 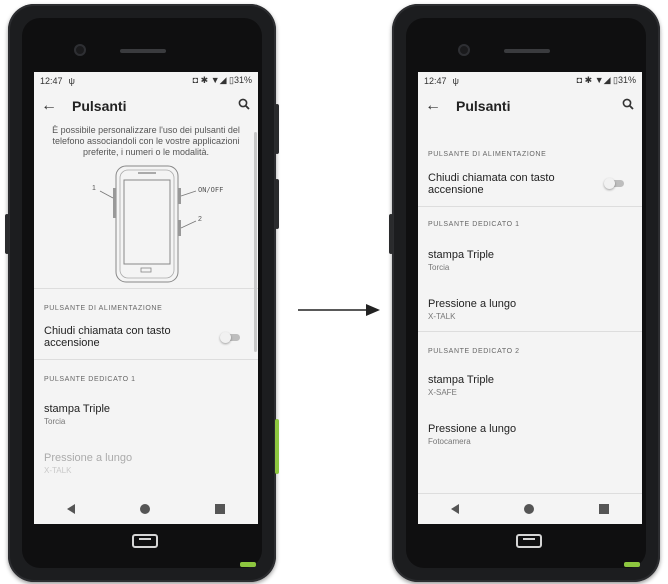 I want to click on green-dedicated-button, so click(x=277, y=446).